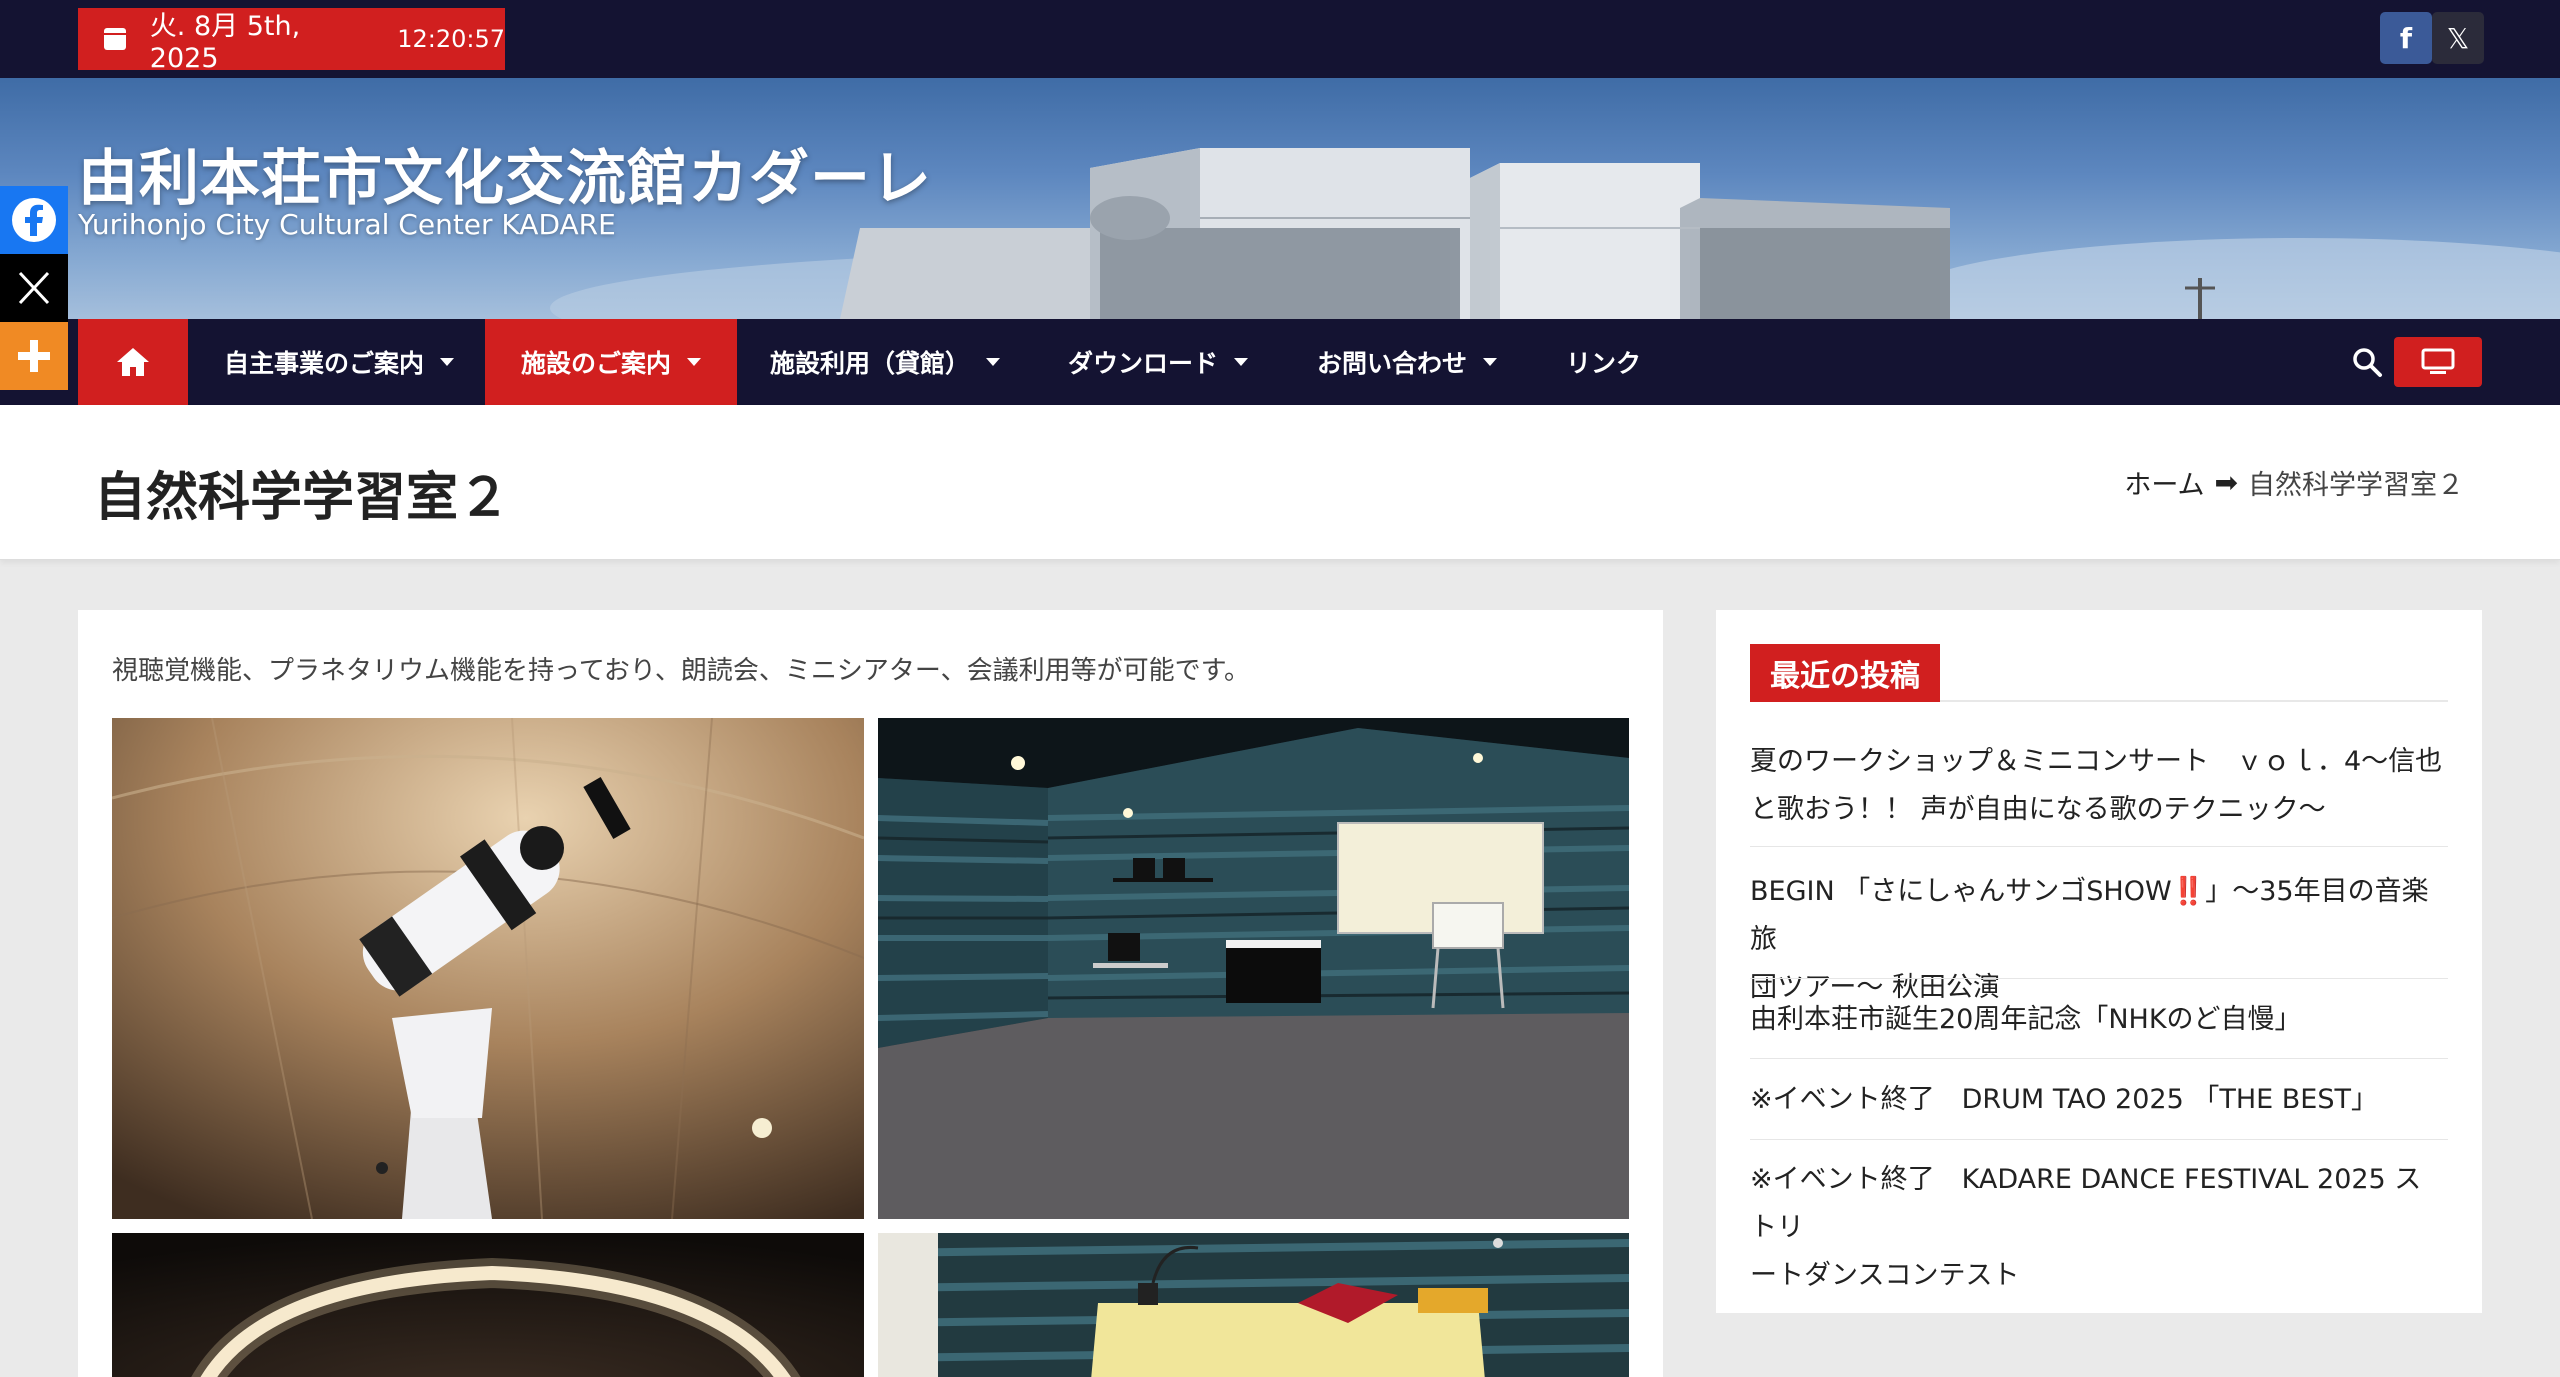  What do you see at coordinates (488, 968) in the screenshot?
I see `gallery-image-telescope` at bounding box center [488, 968].